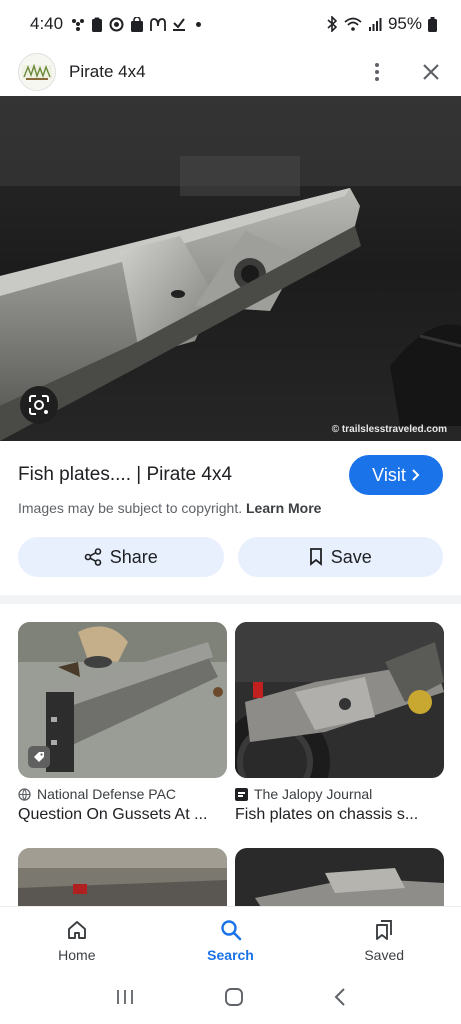 This screenshot has height=1024, width=461. Describe the element at coordinates (315, 557) in the screenshot. I see `bookmark-icon` at that location.